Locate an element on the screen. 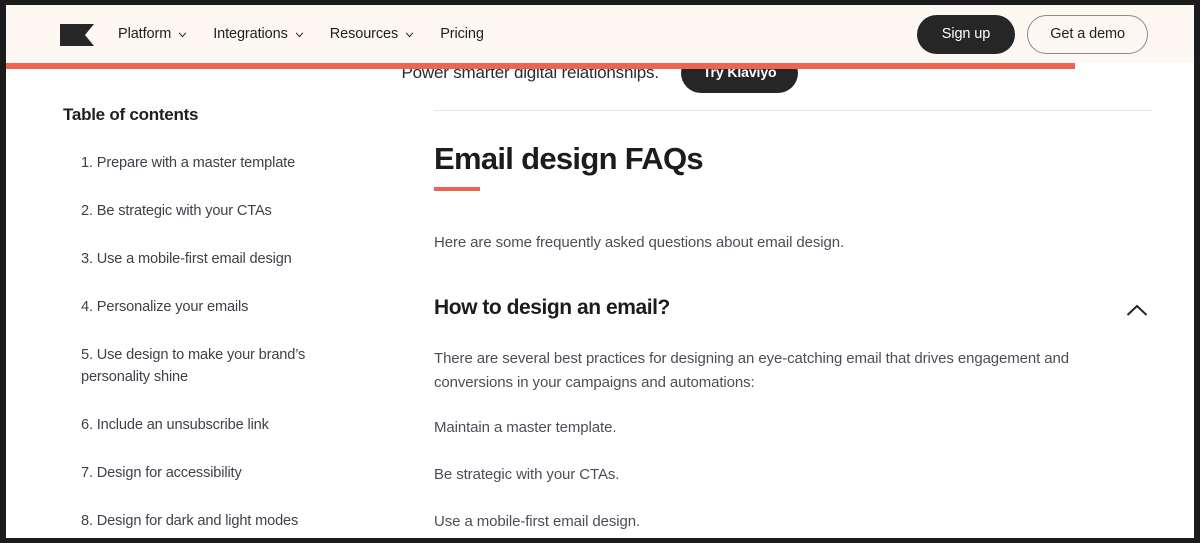 The height and width of the screenshot is (543, 1200). toc-item-1: 1. Prepare with a master template is located at coordinates (207, 163).